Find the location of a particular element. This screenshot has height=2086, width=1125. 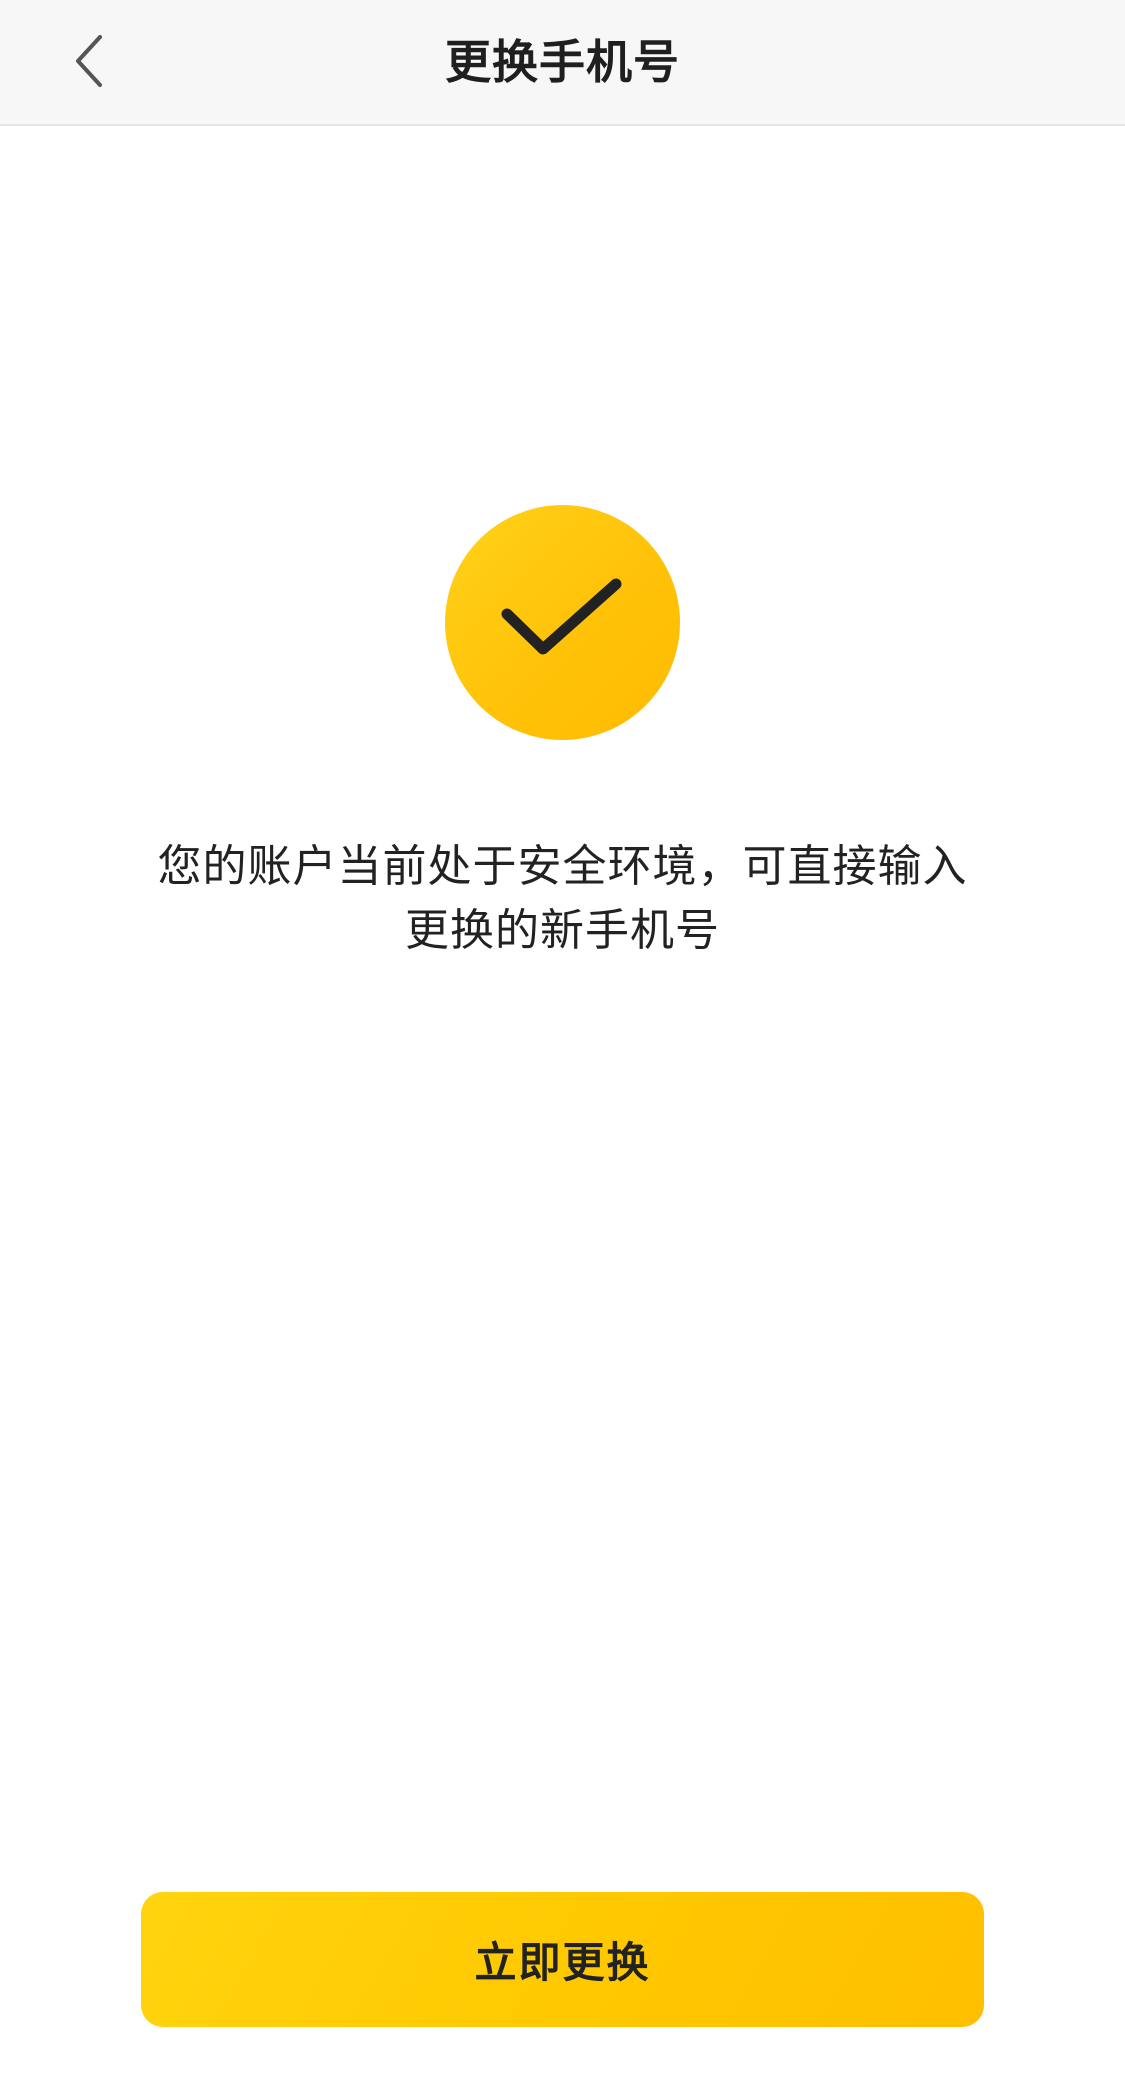

page-title: 更换手机号 is located at coordinates (562, 62).